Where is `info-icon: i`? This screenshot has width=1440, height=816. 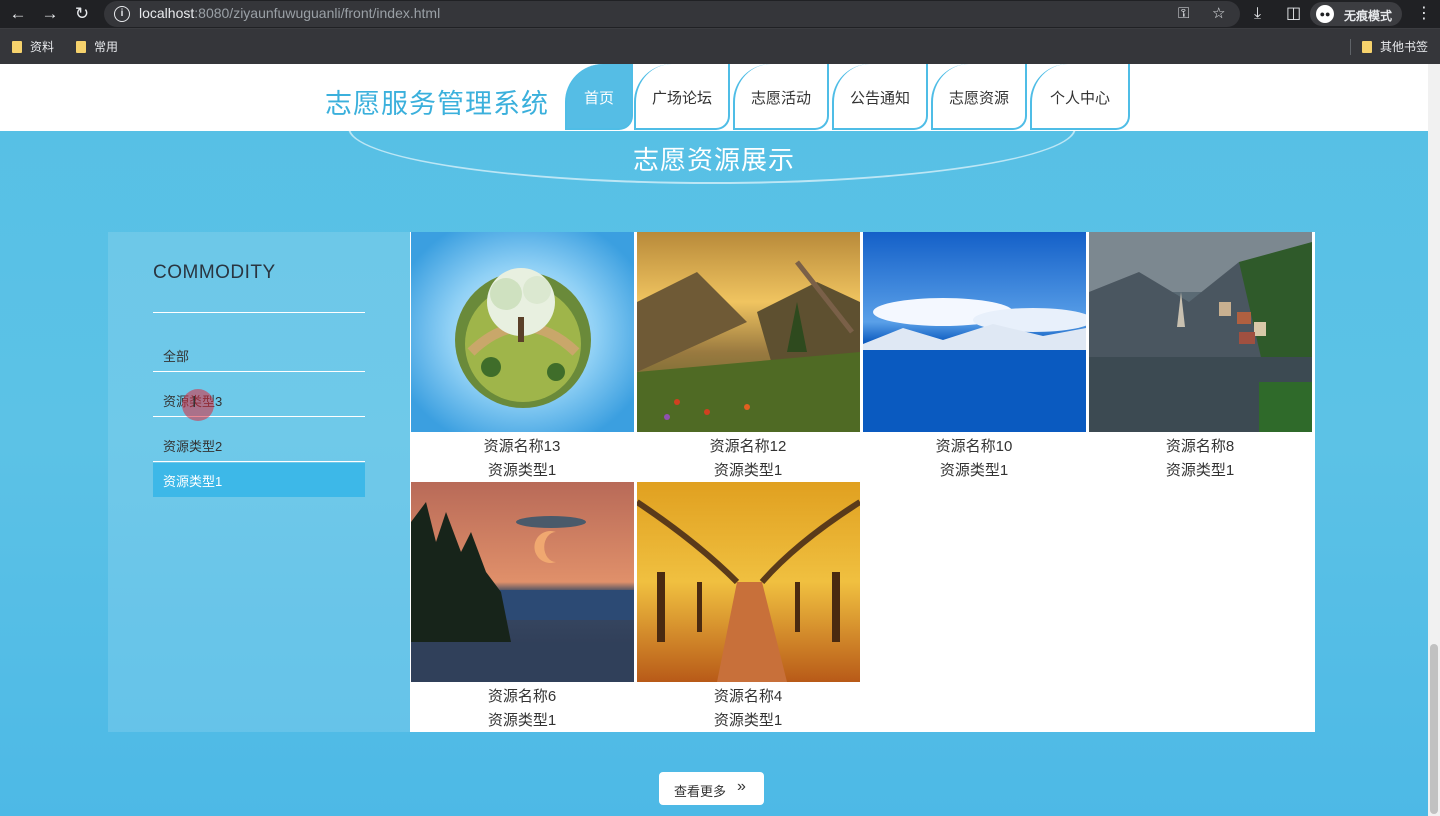 info-icon: i is located at coordinates (122, 14).